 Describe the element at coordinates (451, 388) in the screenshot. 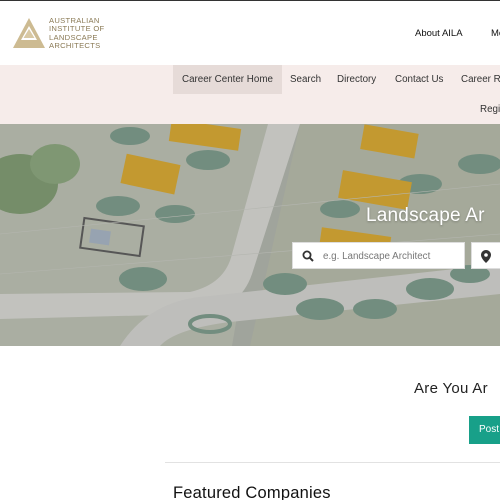

I see `employer-prompt-heading: Are You Ar` at that location.